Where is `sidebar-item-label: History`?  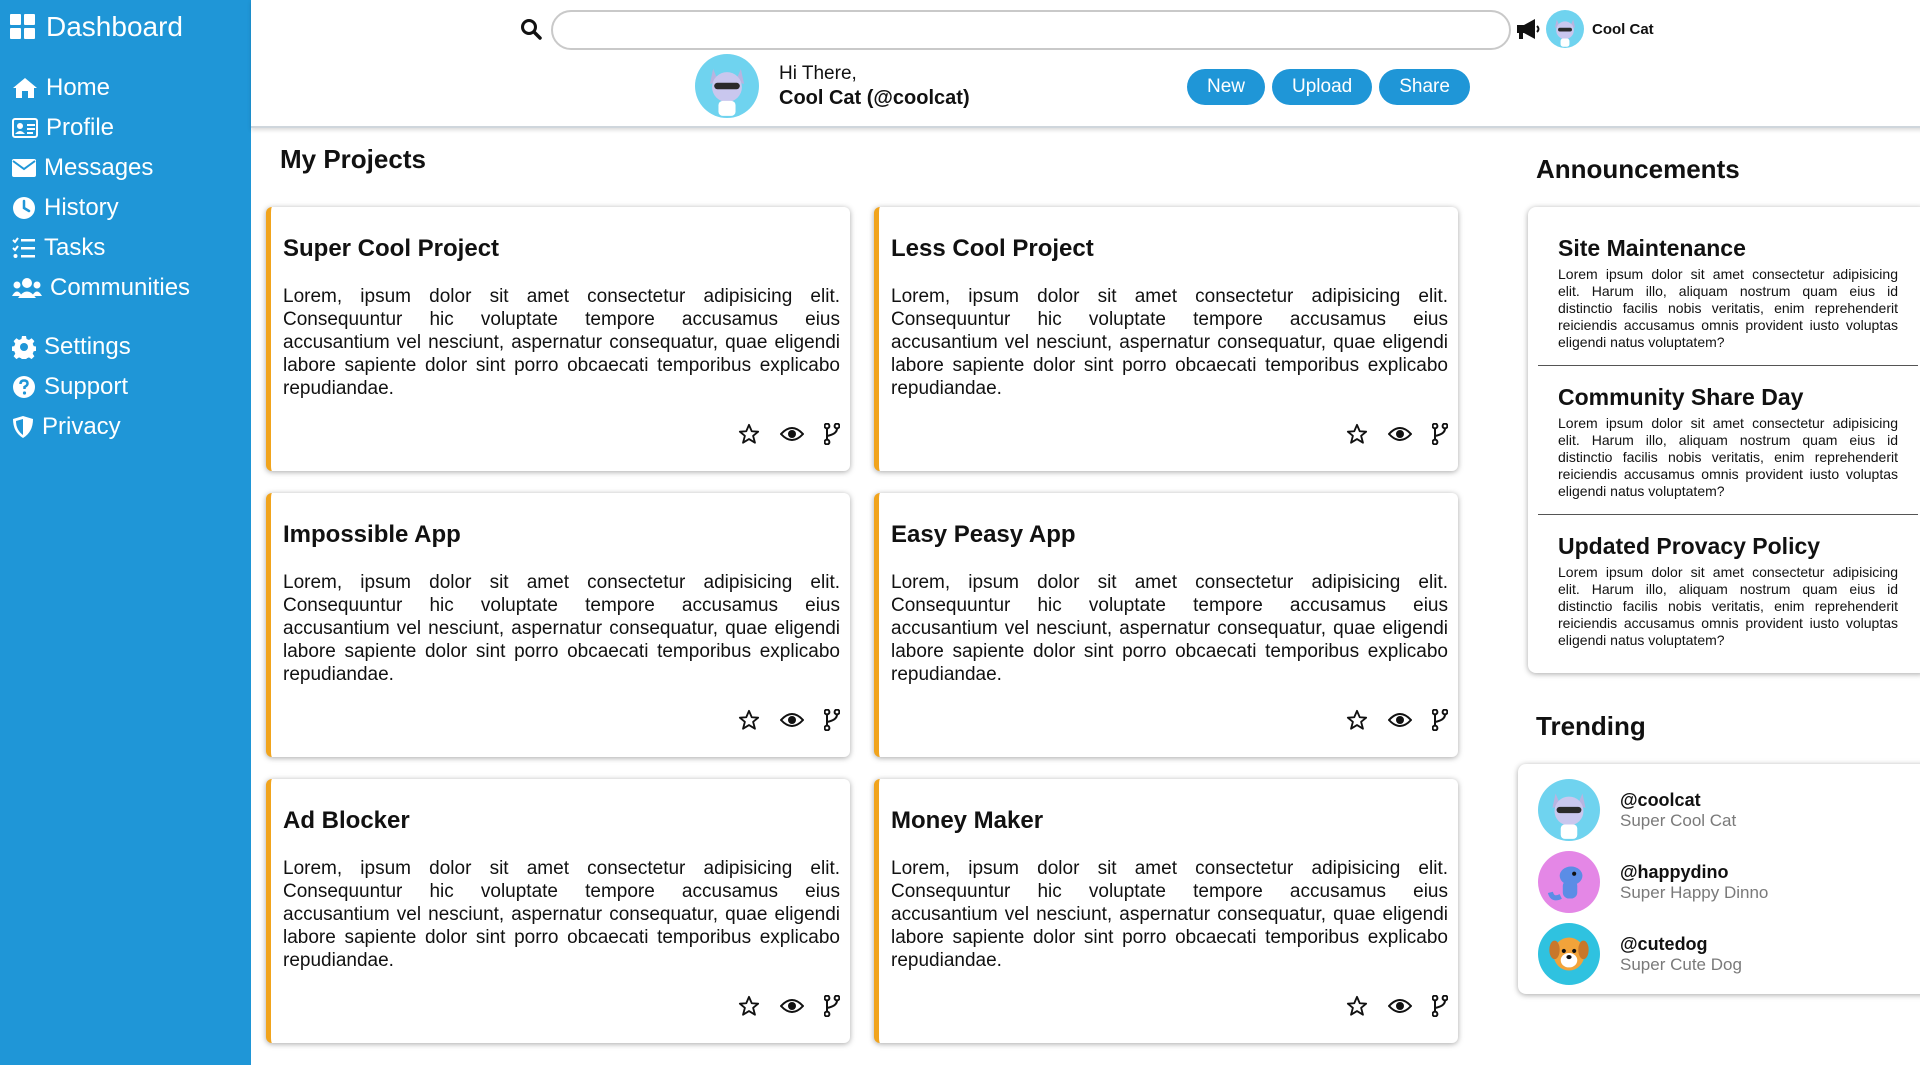
sidebar-item-label: History is located at coordinates (81, 207).